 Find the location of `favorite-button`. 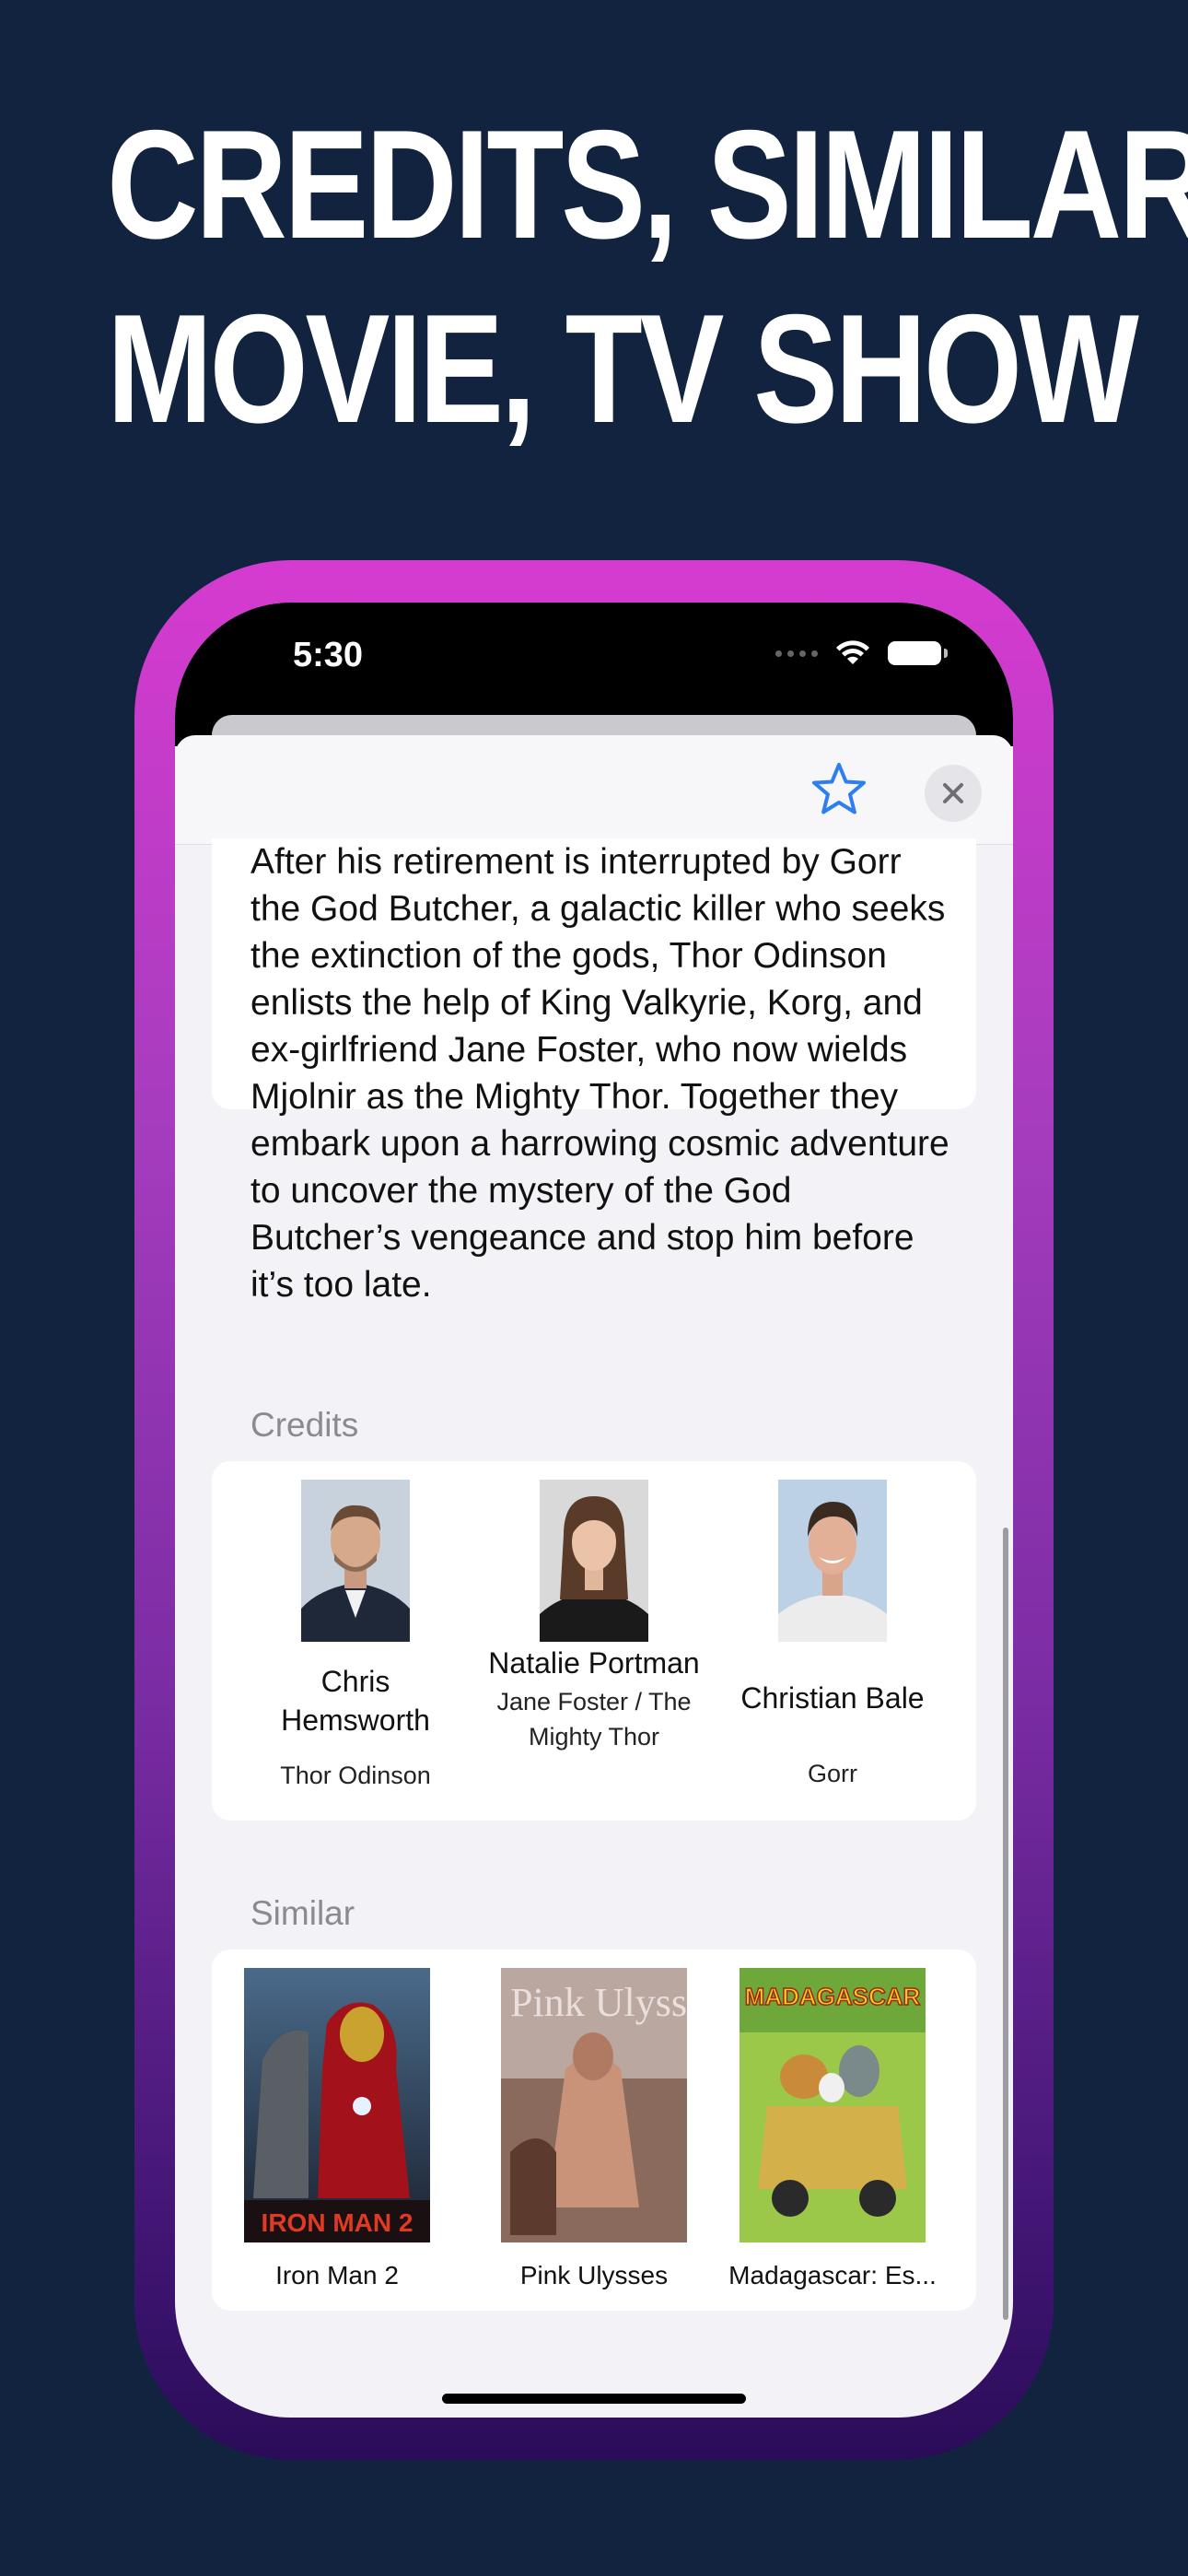

favorite-button is located at coordinates (839, 789).